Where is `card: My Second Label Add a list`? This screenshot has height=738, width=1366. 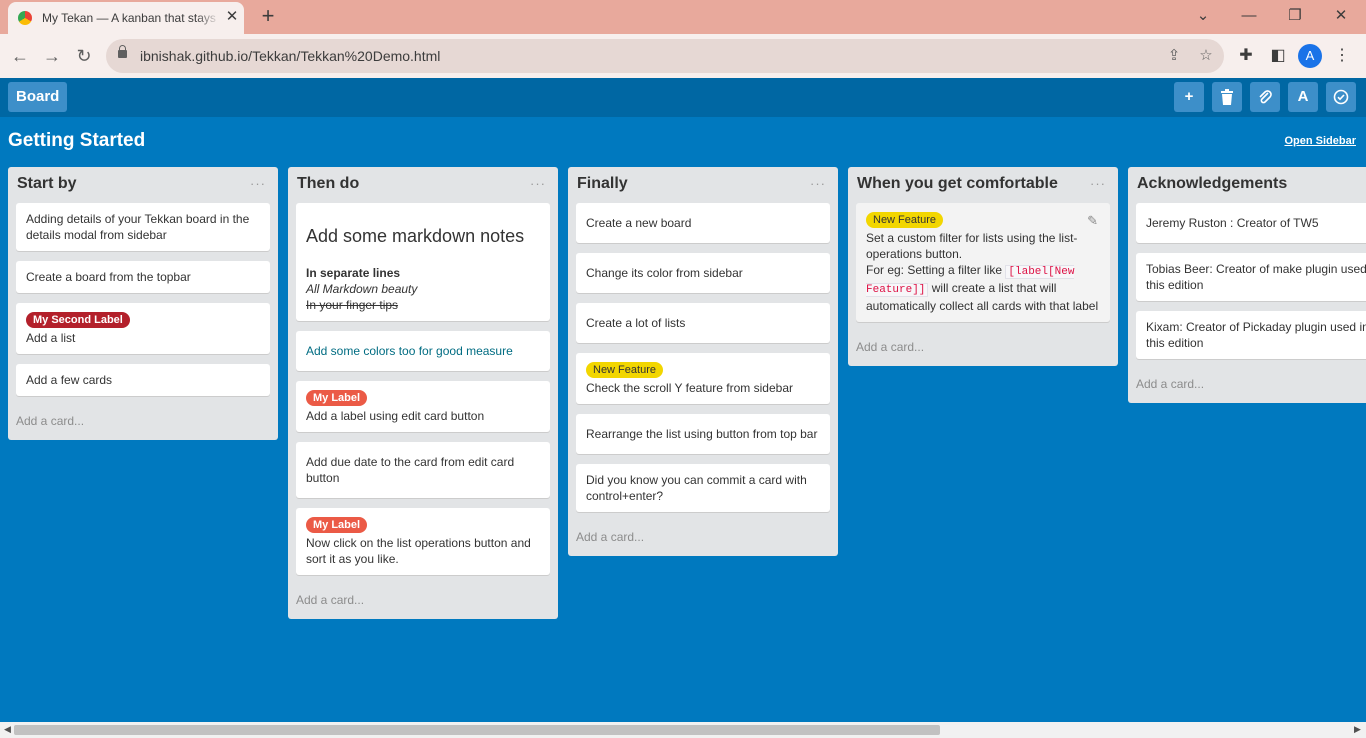
card: My Second Label Add a list is located at coordinates (143, 328).